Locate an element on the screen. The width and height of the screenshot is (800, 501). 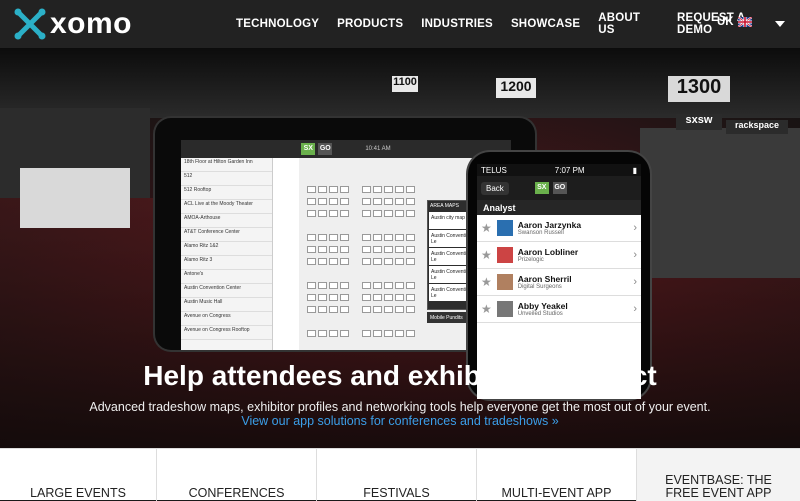
attendee-row: ★ Aaron Lobliner Prizelogic › is located at coordinates (559, 255).